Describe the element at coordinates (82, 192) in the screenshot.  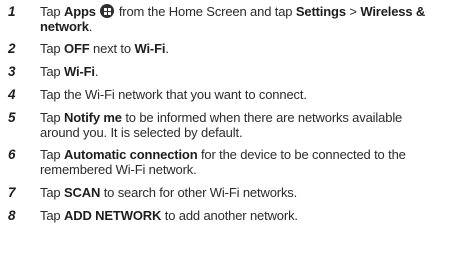
I see `ui-term-scan: SCAN` at that location.